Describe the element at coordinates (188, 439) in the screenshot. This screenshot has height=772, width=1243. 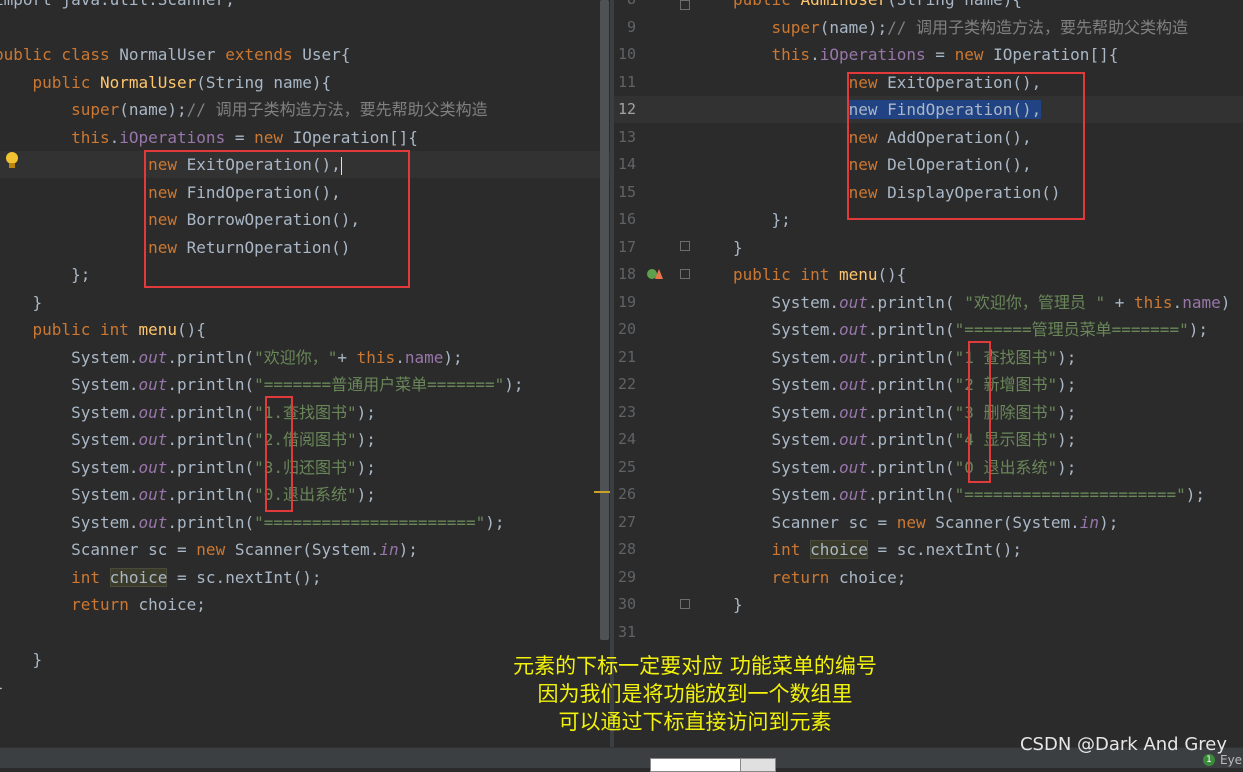
I see `code-line: System.out.println("2.借阅图书");` at that location.